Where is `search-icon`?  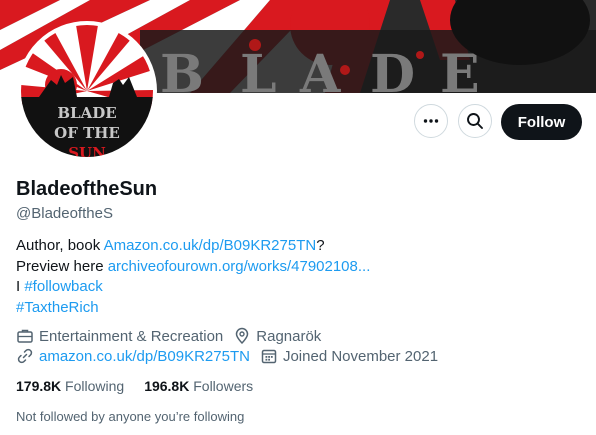 search-icon is located at coordinates (475, 121).